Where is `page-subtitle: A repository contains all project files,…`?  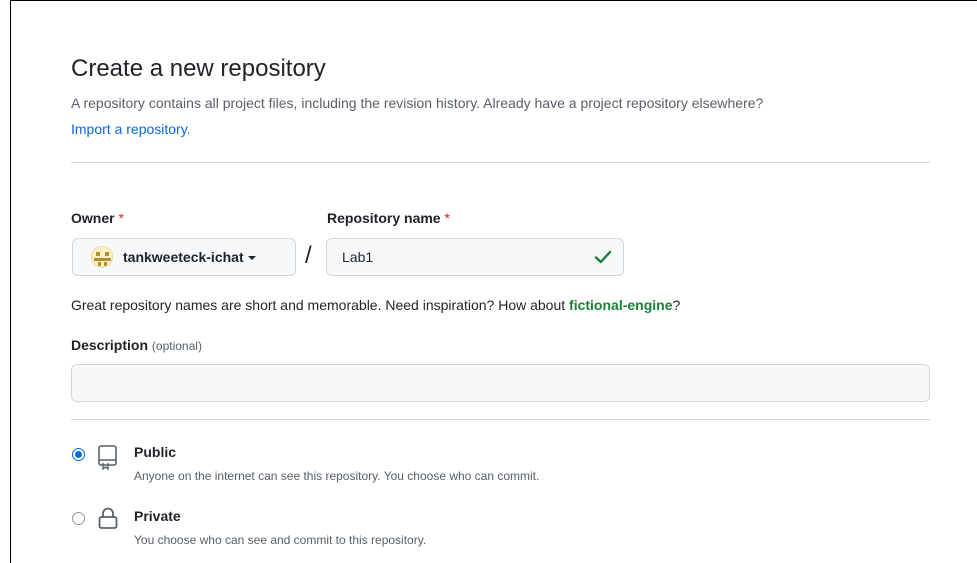 page-subtitle: A repository contains all project files,… is located at coordinates (417, 103).